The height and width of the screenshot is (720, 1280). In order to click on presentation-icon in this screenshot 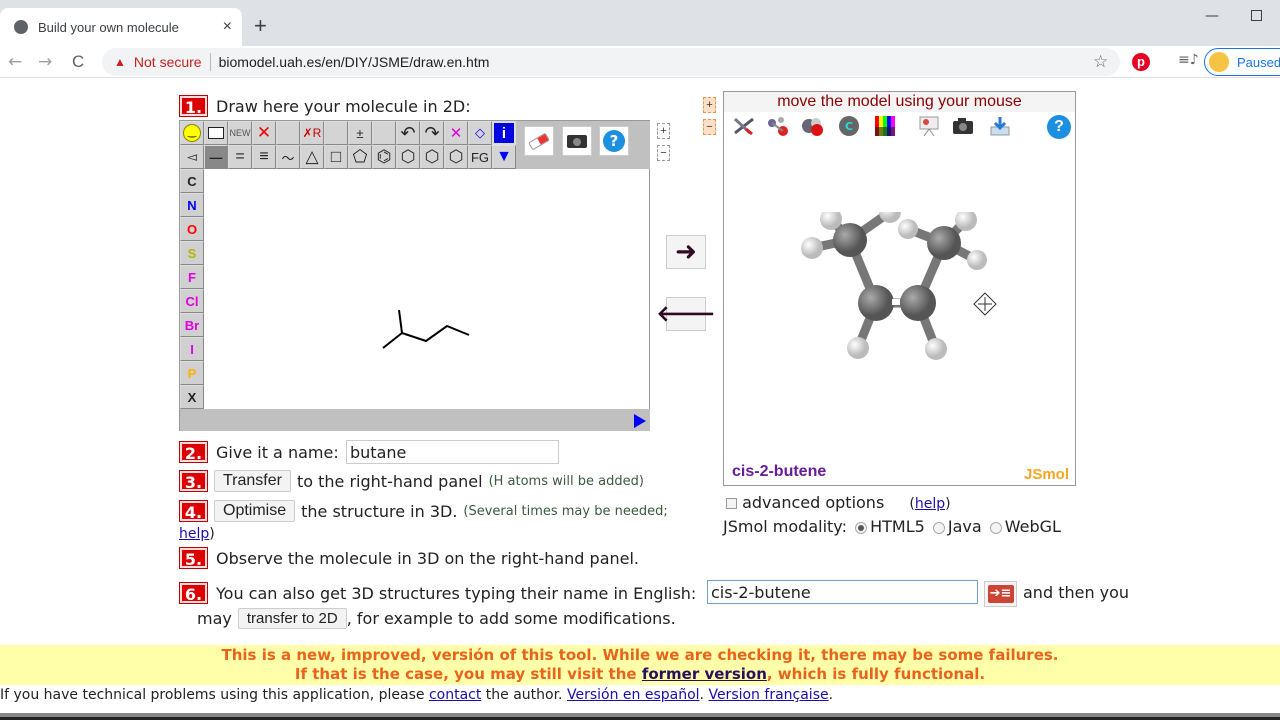, I will do `click(929, 126)`.